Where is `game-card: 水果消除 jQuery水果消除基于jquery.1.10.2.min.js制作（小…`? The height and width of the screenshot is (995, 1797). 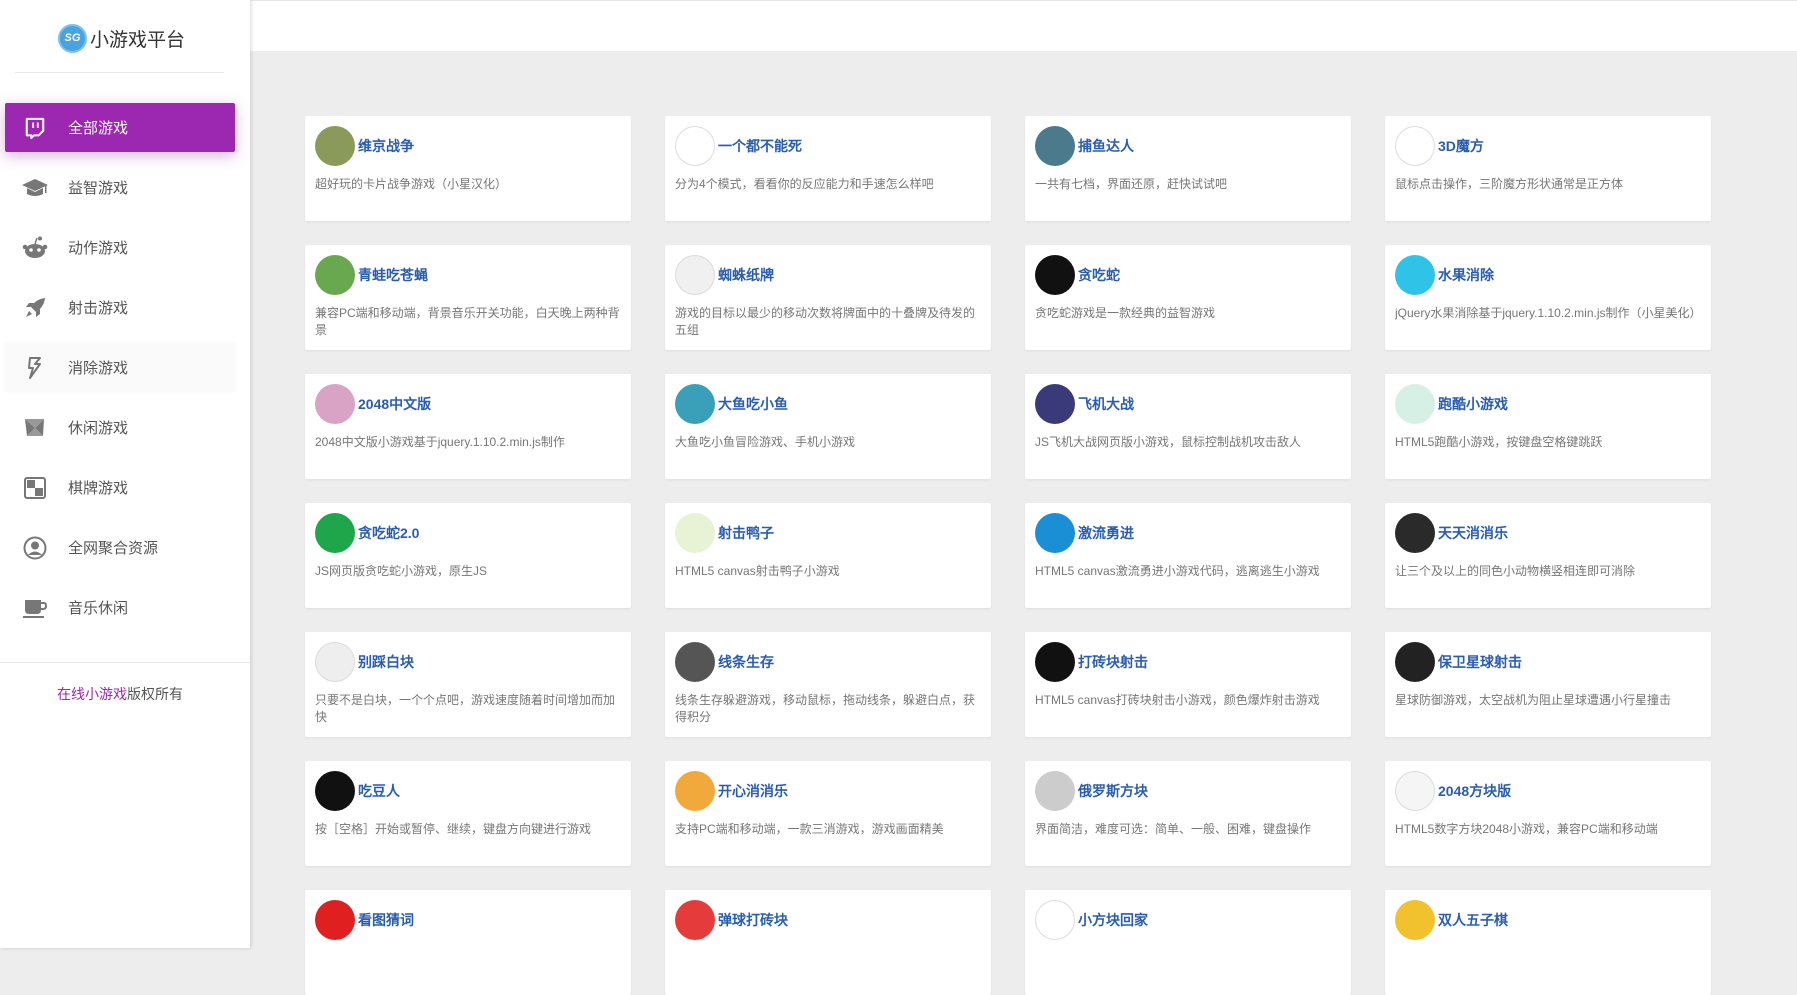
game-card: 水果消除 jQuery水果消除基于jquery.1.10.2.min.js制作（小… is located at coordinates (1548, 297).